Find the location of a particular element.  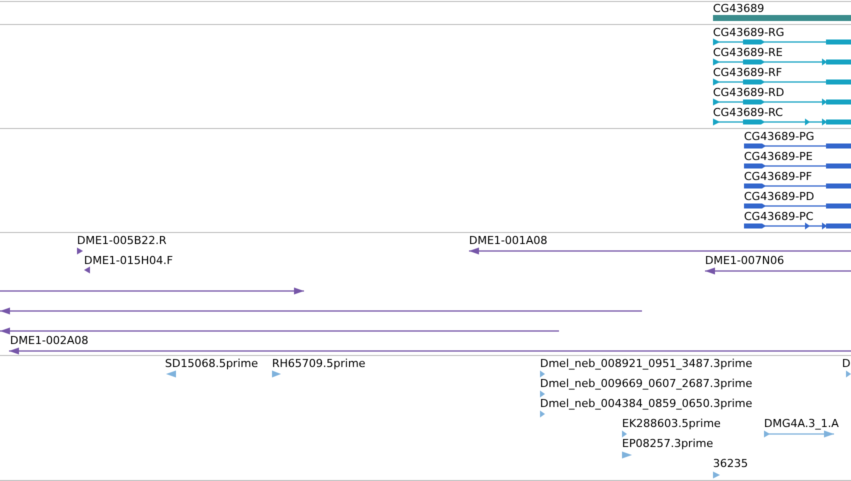

feature-label: CG43689-PC is located at coordinates (779, 216).